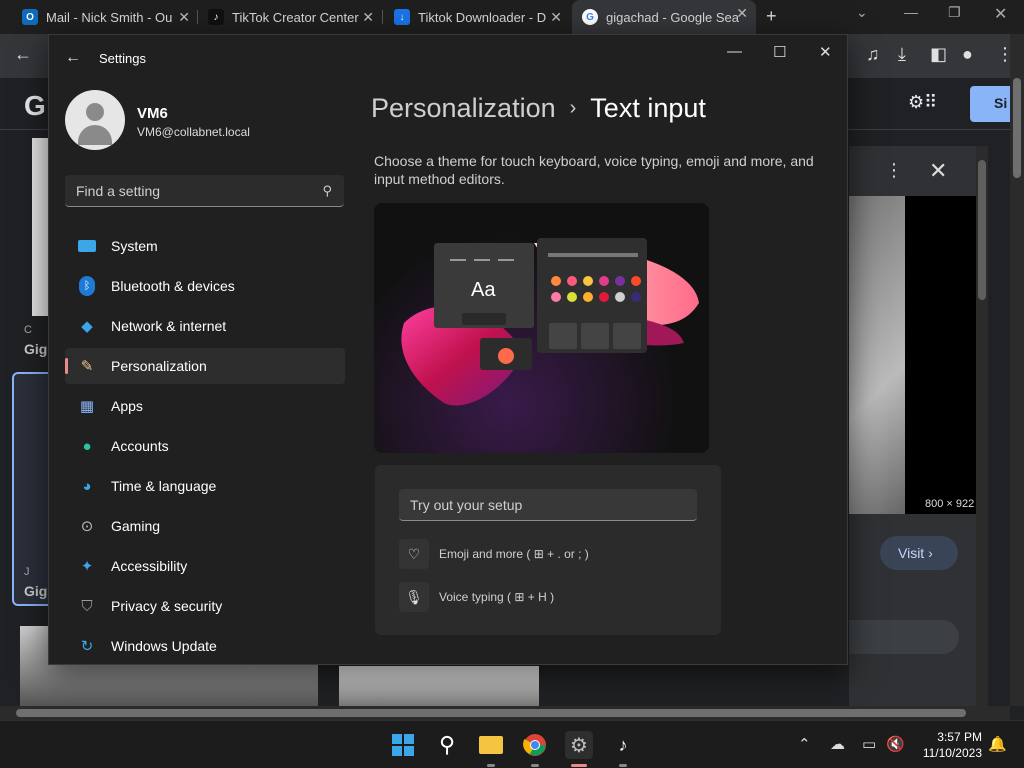 The image size is (1024, 768). I want to click on nav-item-accounts: ● Accounts, so click(205, 446).